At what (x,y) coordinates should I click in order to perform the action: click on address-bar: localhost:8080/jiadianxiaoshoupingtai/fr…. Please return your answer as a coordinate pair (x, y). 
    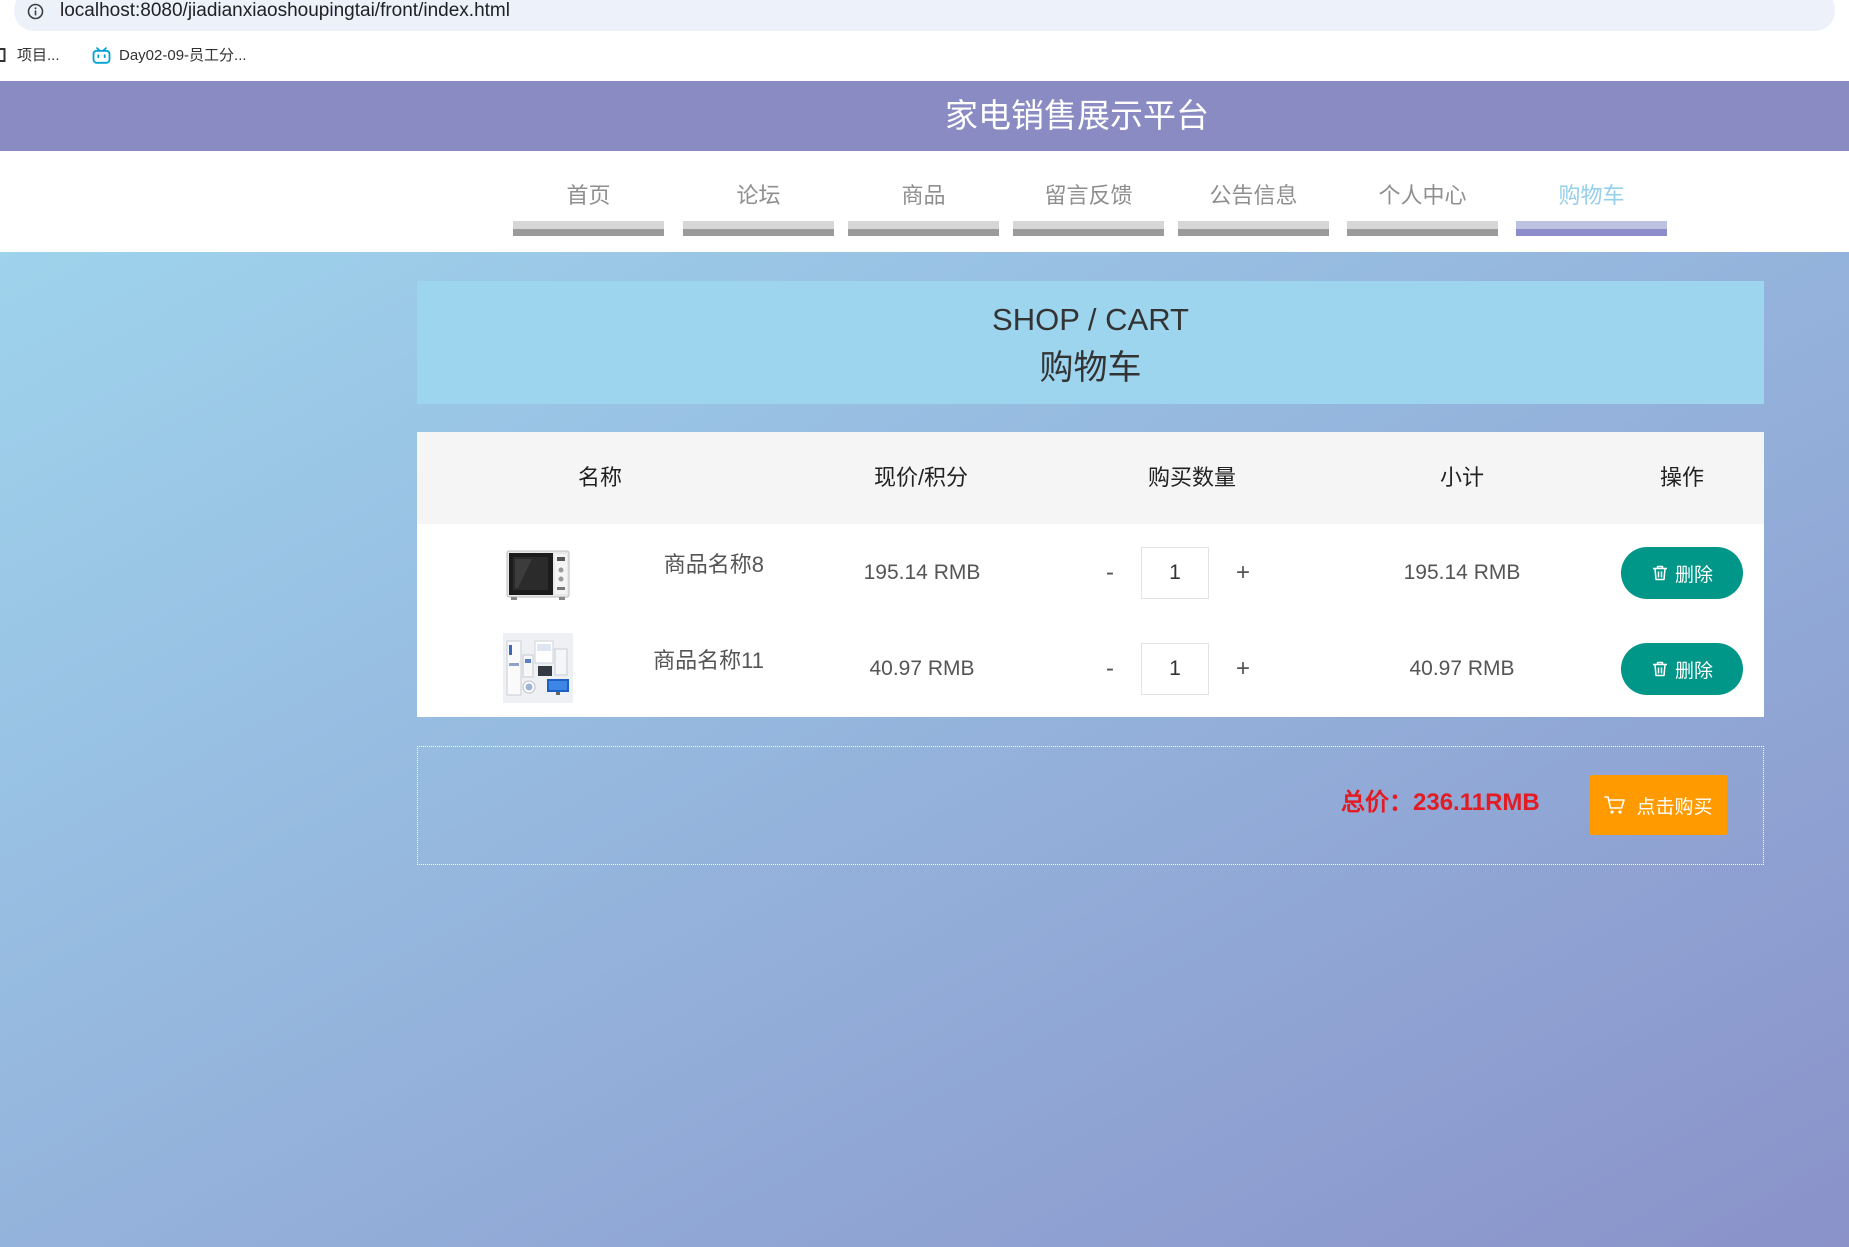
    Looking at the image, I should click on (924, 15).